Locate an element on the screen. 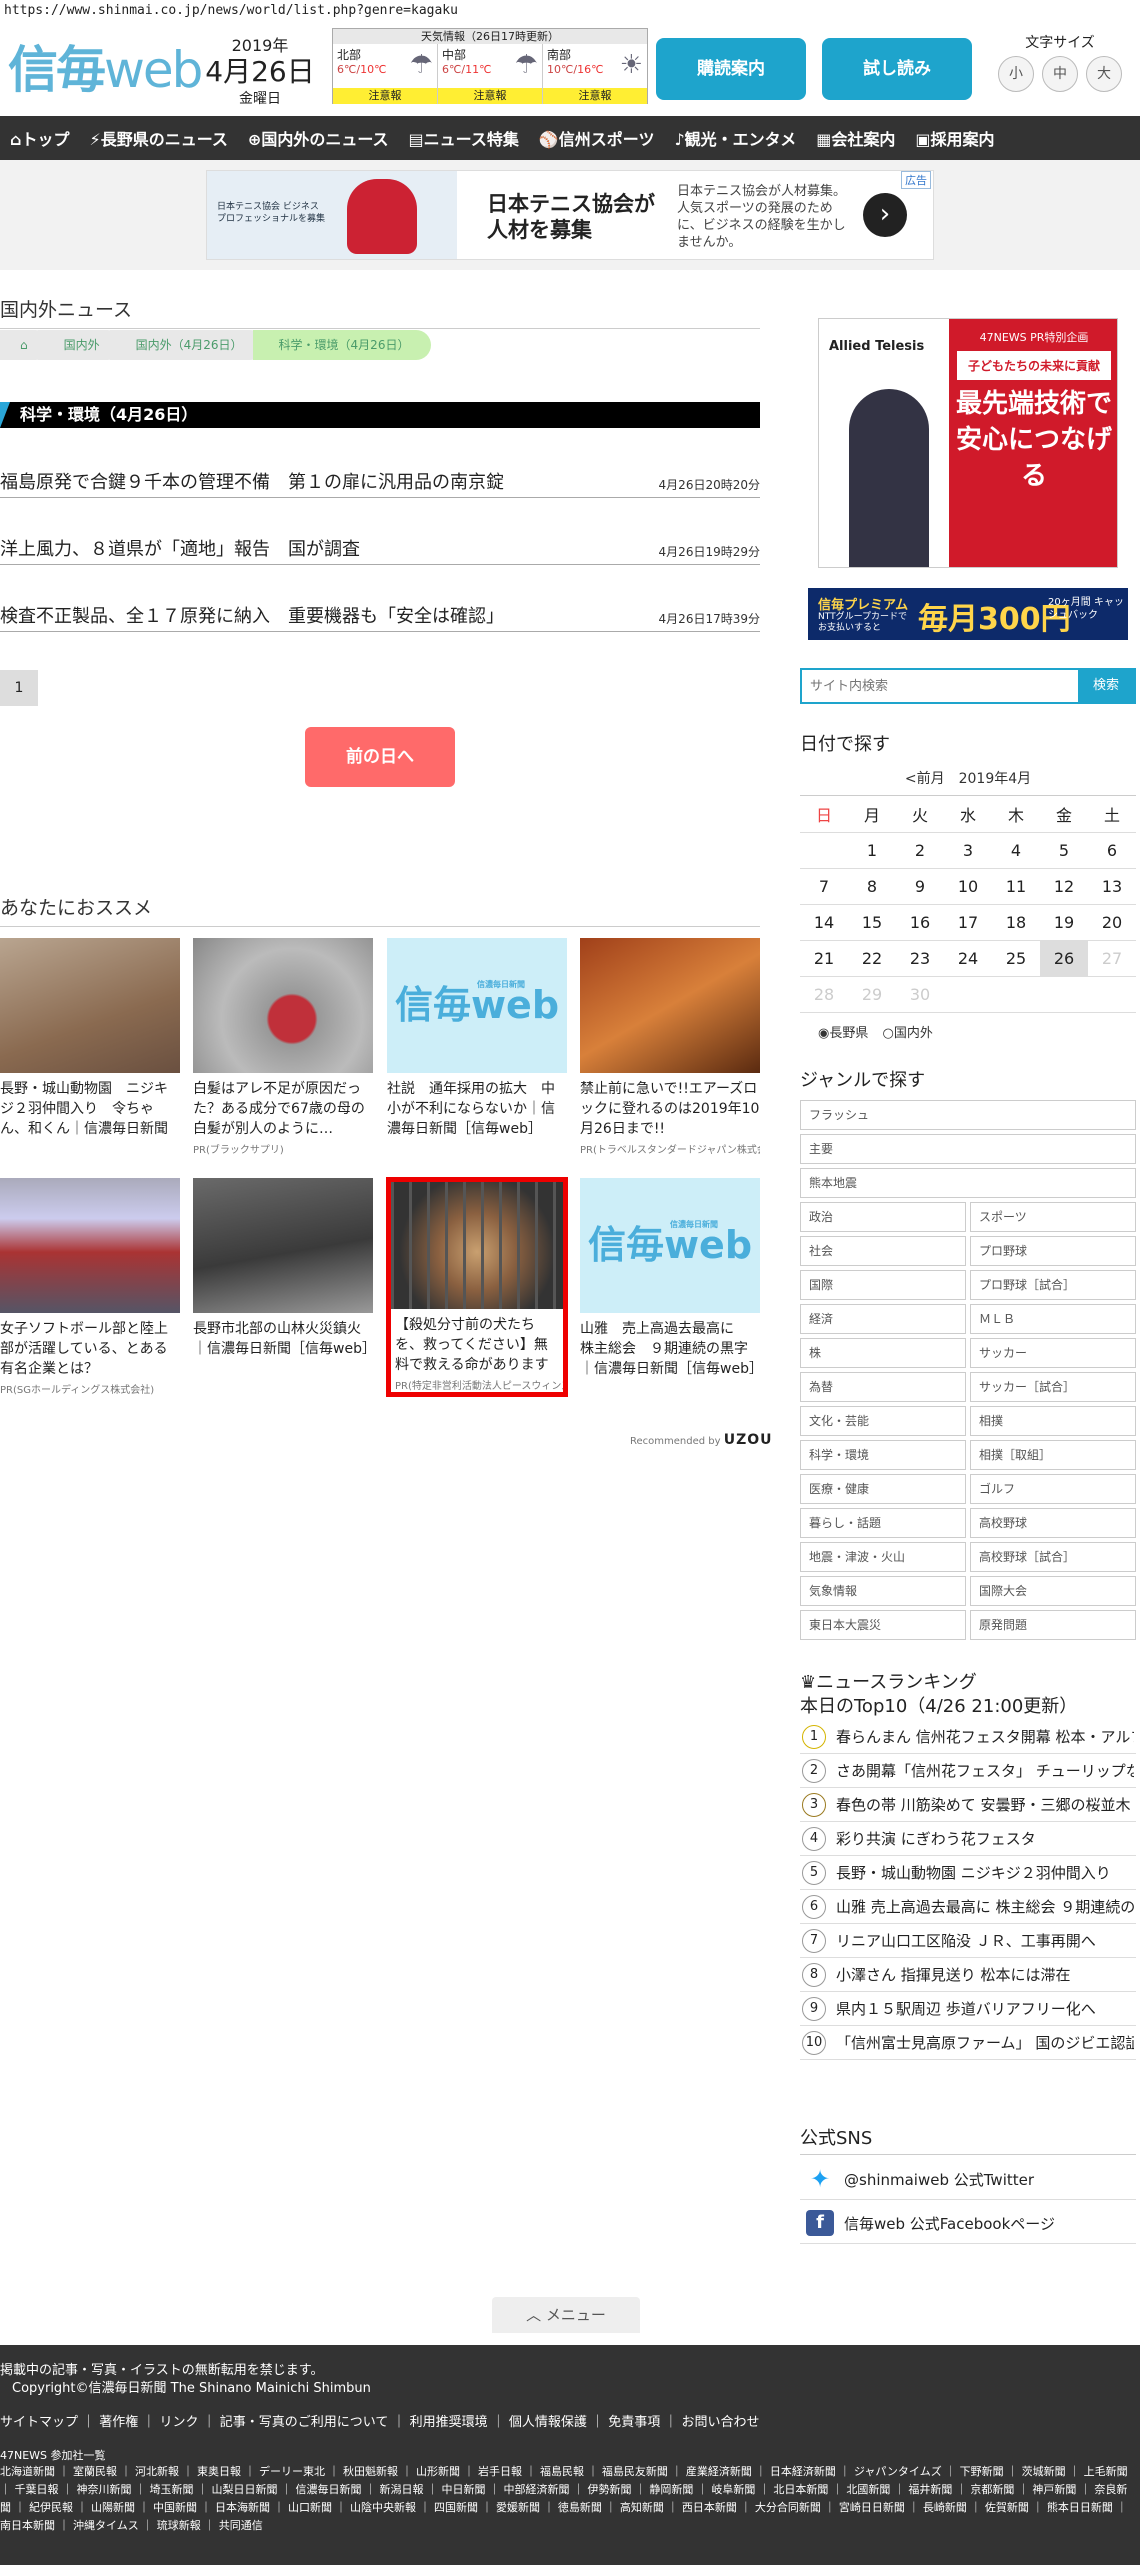 This screenshot has height=2565, width=1140. radio-nagano: ◉長野県 is located at coordinates (843, 1033).